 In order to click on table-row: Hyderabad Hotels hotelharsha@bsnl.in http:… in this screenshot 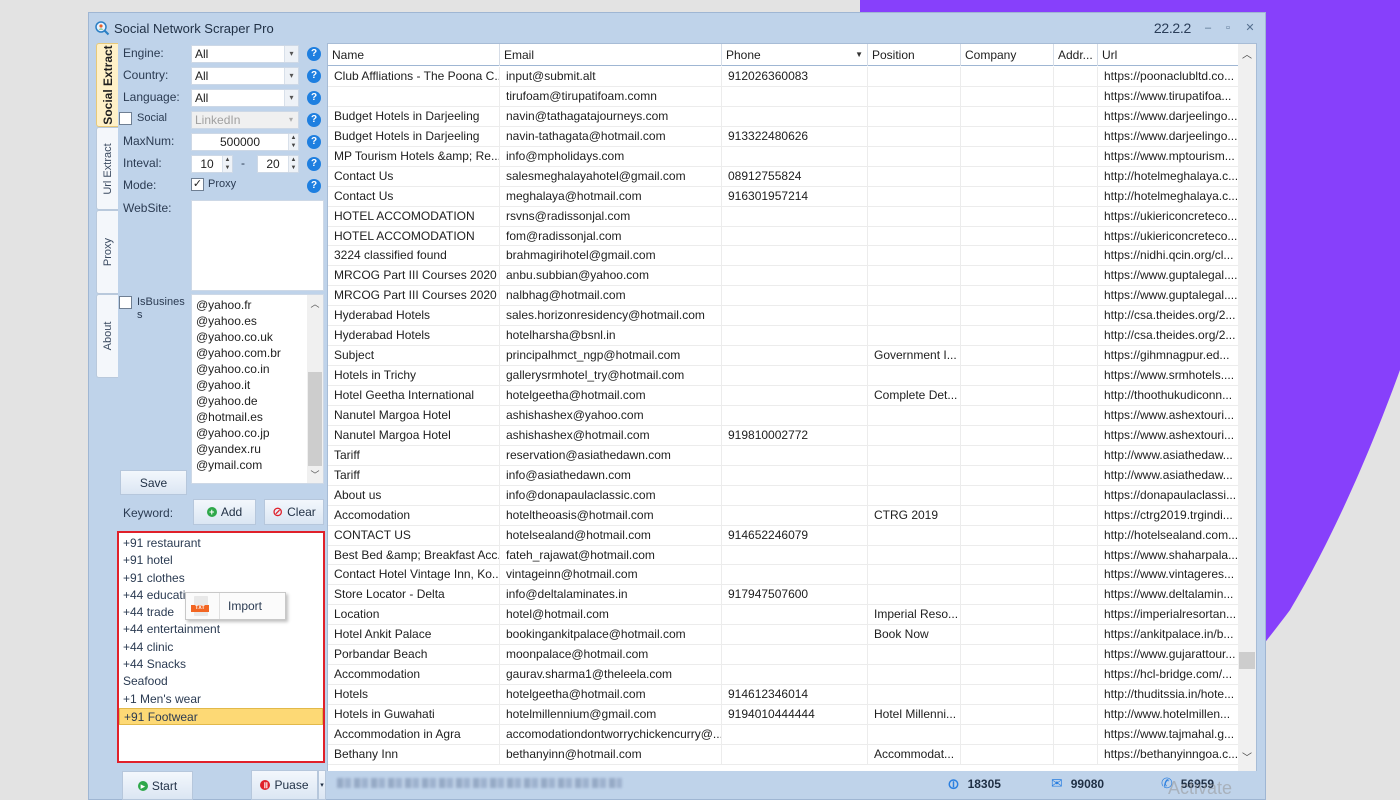, I will do `click(784, 336)`.